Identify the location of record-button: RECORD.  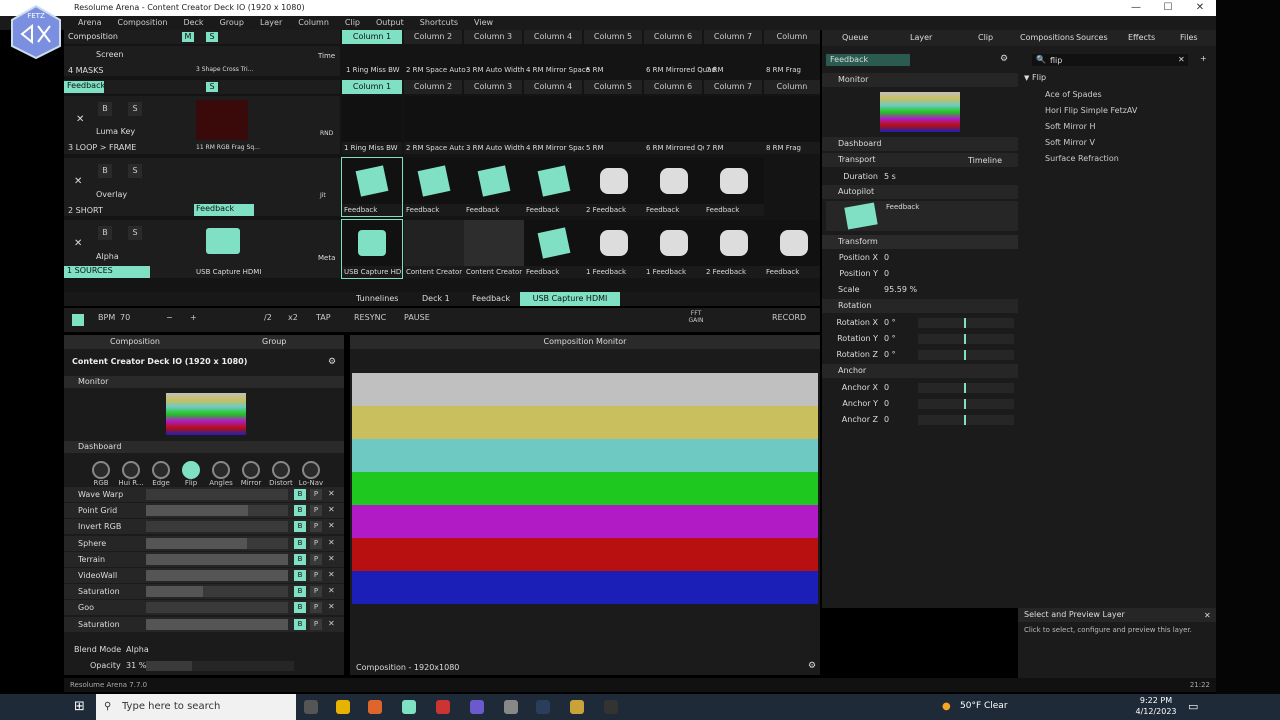
(789, 317).